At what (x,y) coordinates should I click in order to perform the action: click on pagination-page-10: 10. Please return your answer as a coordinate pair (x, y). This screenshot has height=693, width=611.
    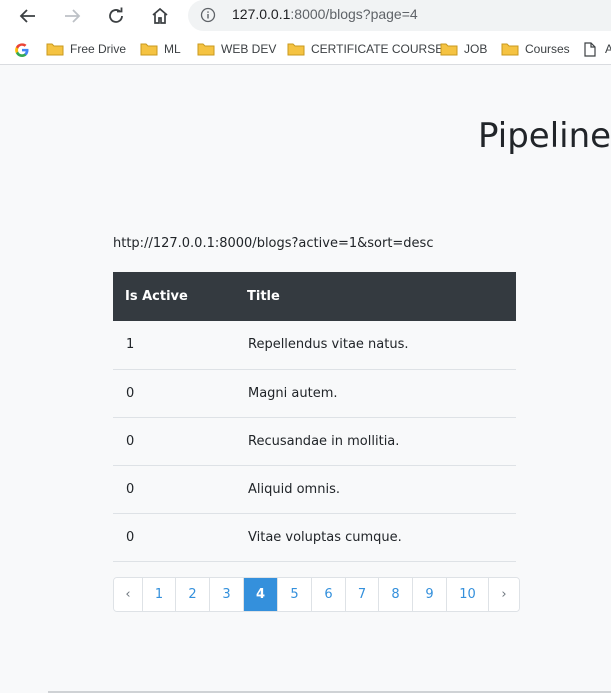
    Looking at the image, I should click on (468, 594).